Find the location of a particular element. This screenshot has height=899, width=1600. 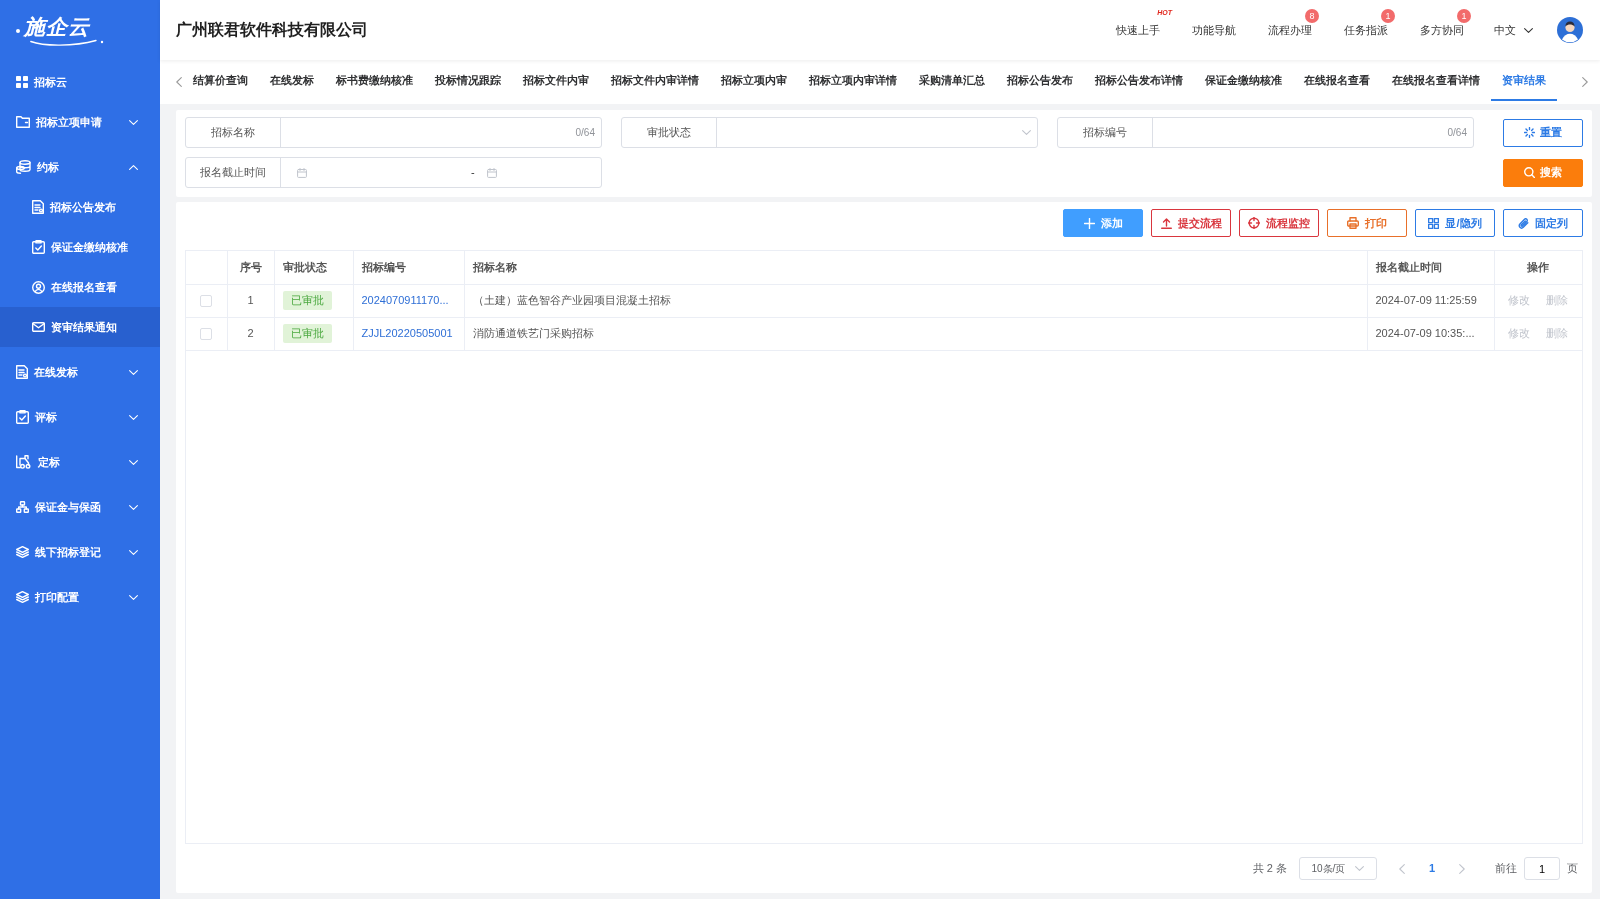

sidebar-subitem: 在线报名查看 is located at coordinates (80, 287).